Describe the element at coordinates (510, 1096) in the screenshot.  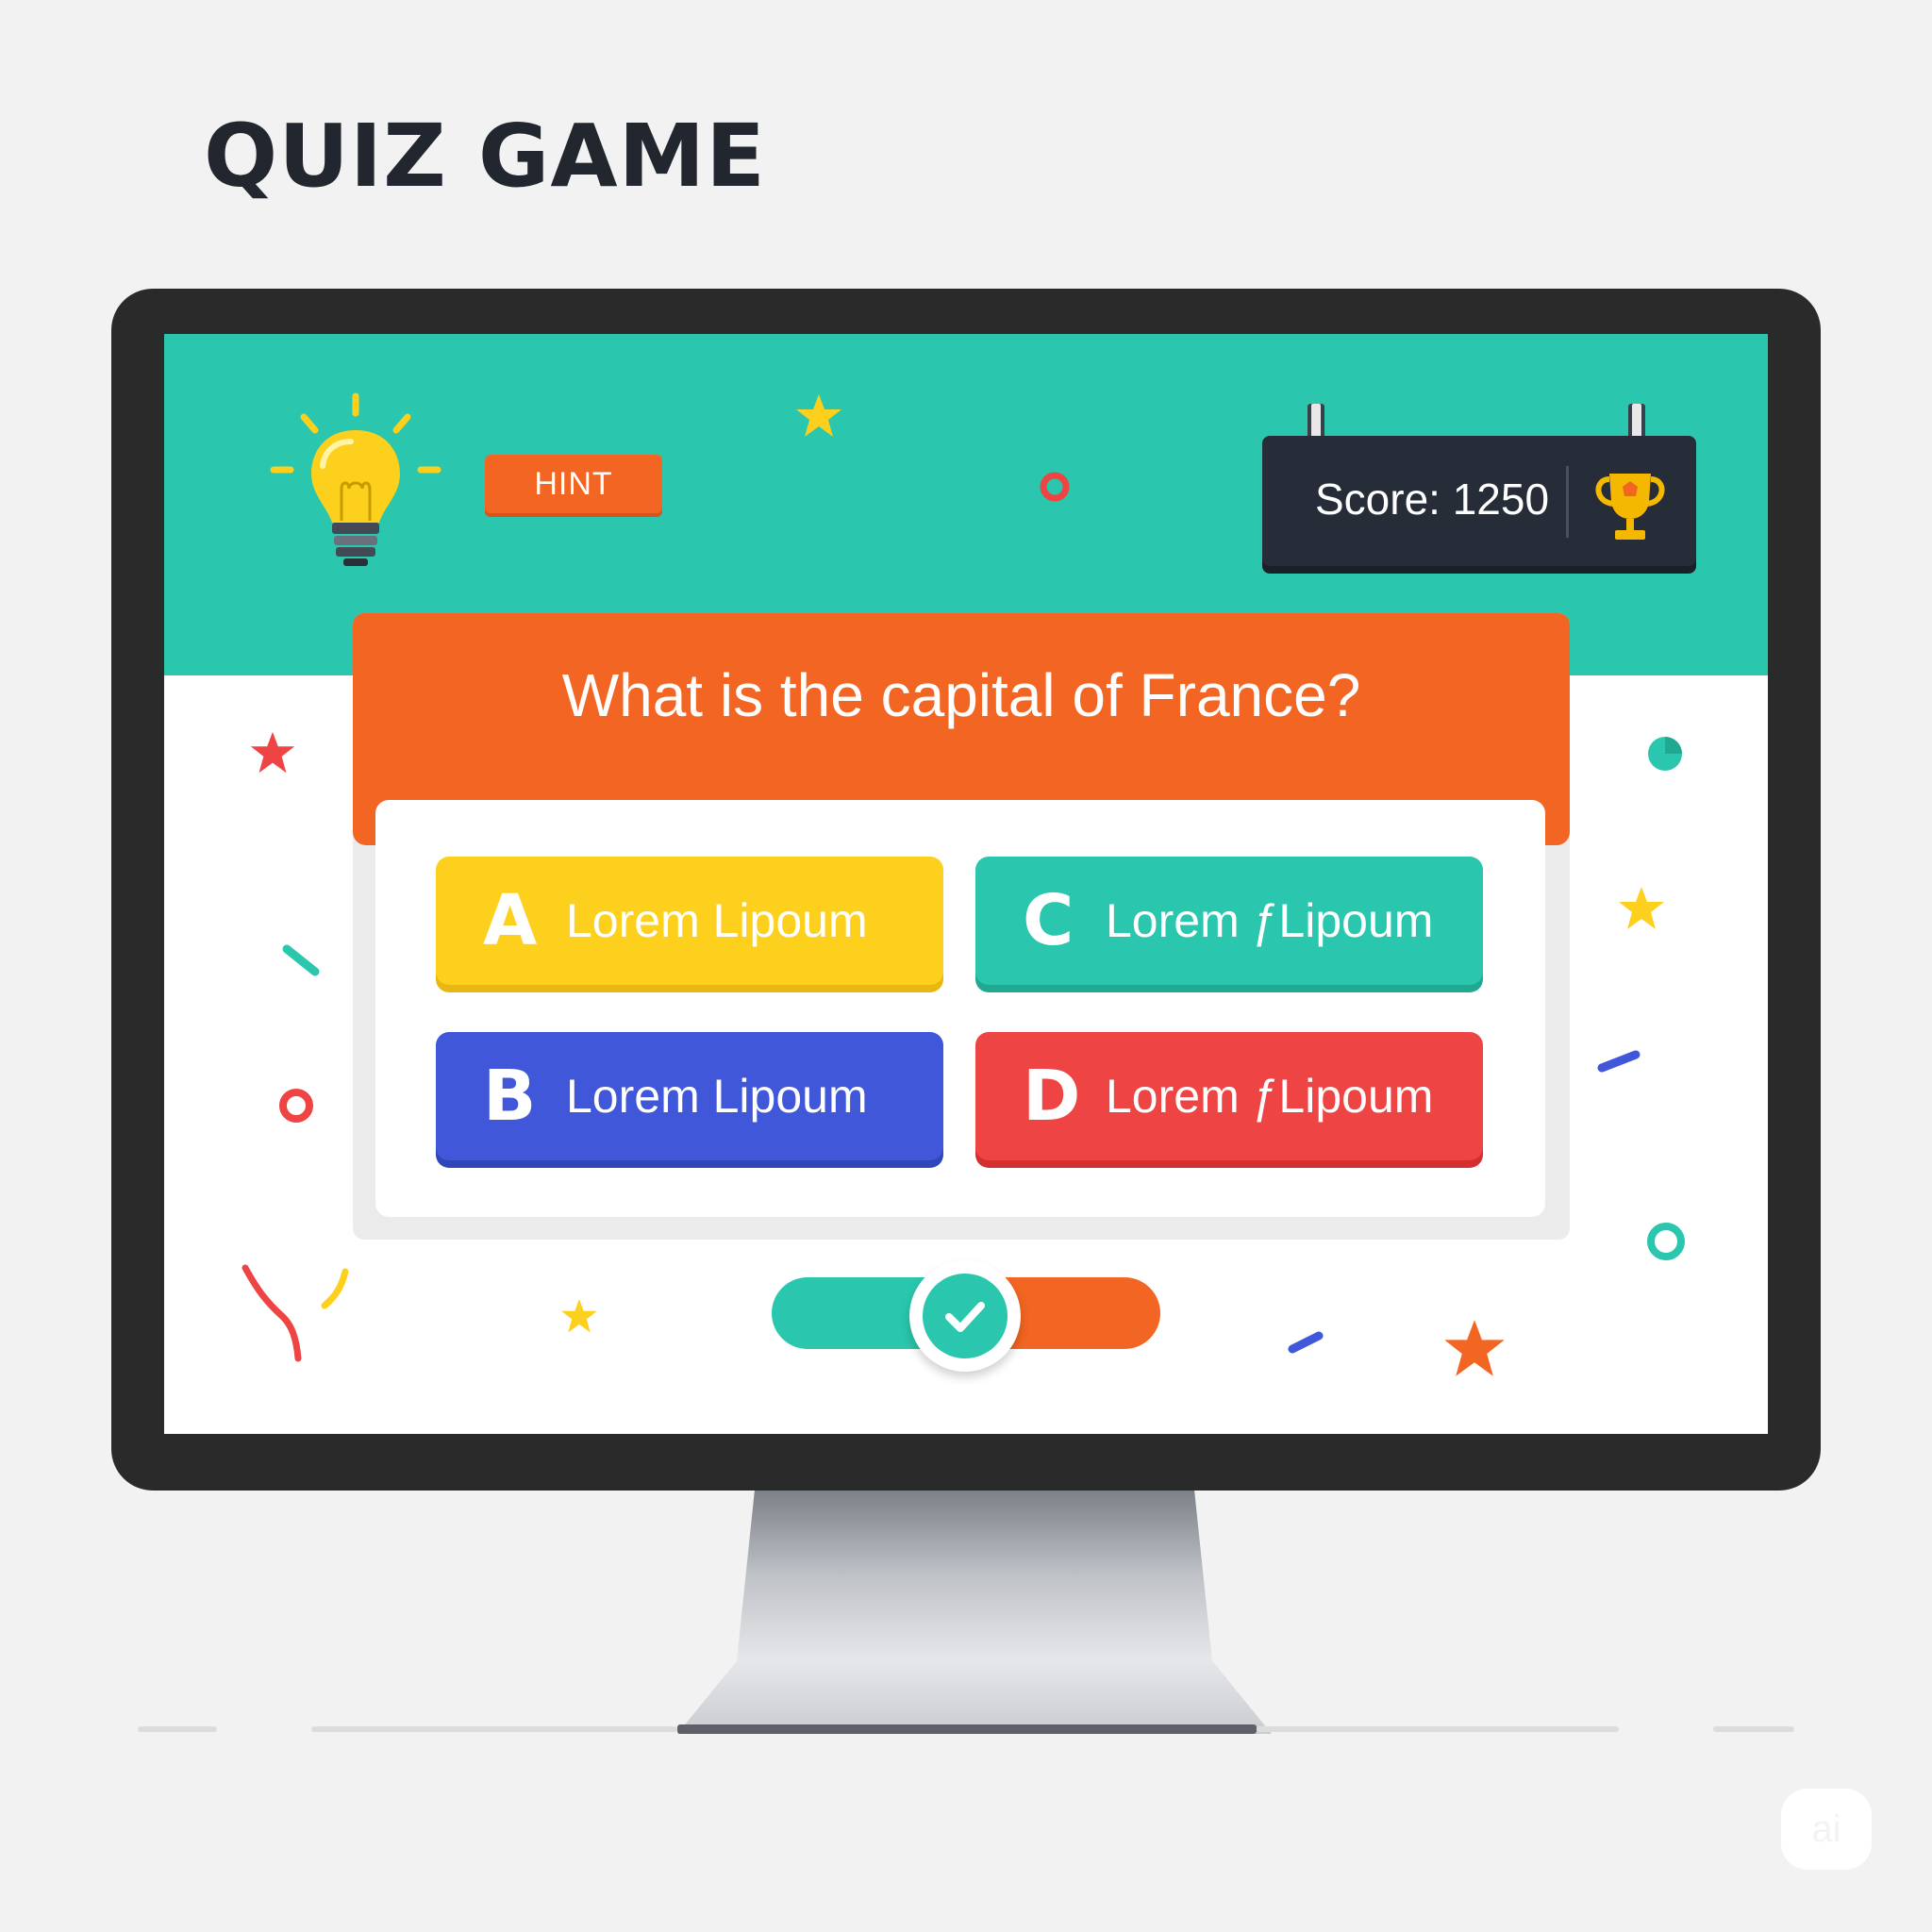
I see `answer-letter: B` at that location.